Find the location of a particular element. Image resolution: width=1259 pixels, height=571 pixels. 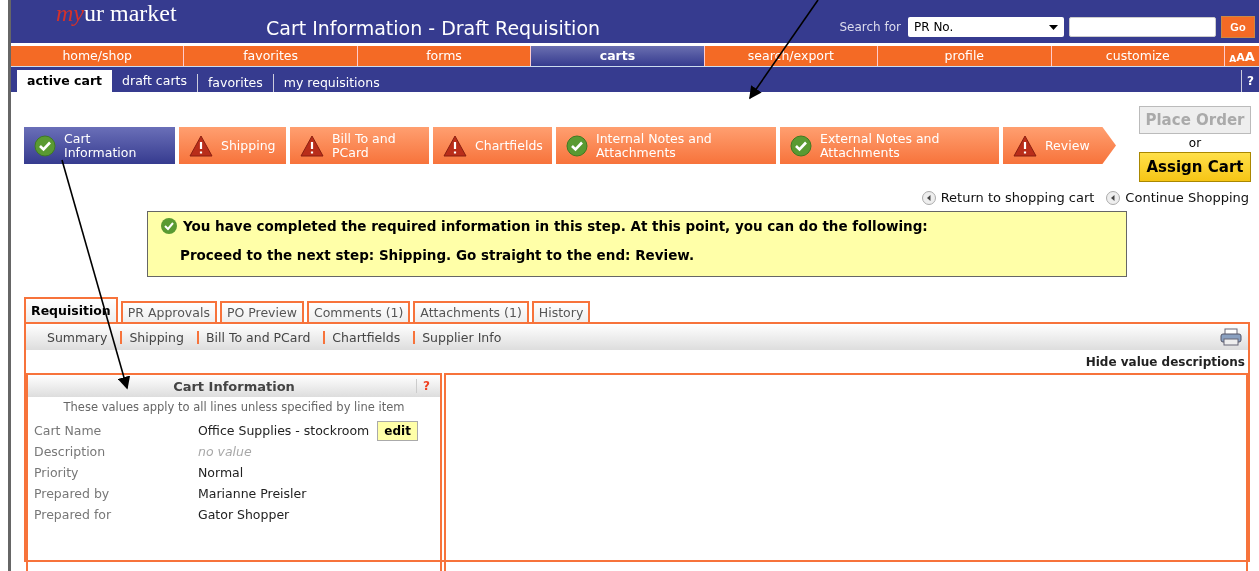

subnav-tab: my requisitions is located at coordinates (331, 83).